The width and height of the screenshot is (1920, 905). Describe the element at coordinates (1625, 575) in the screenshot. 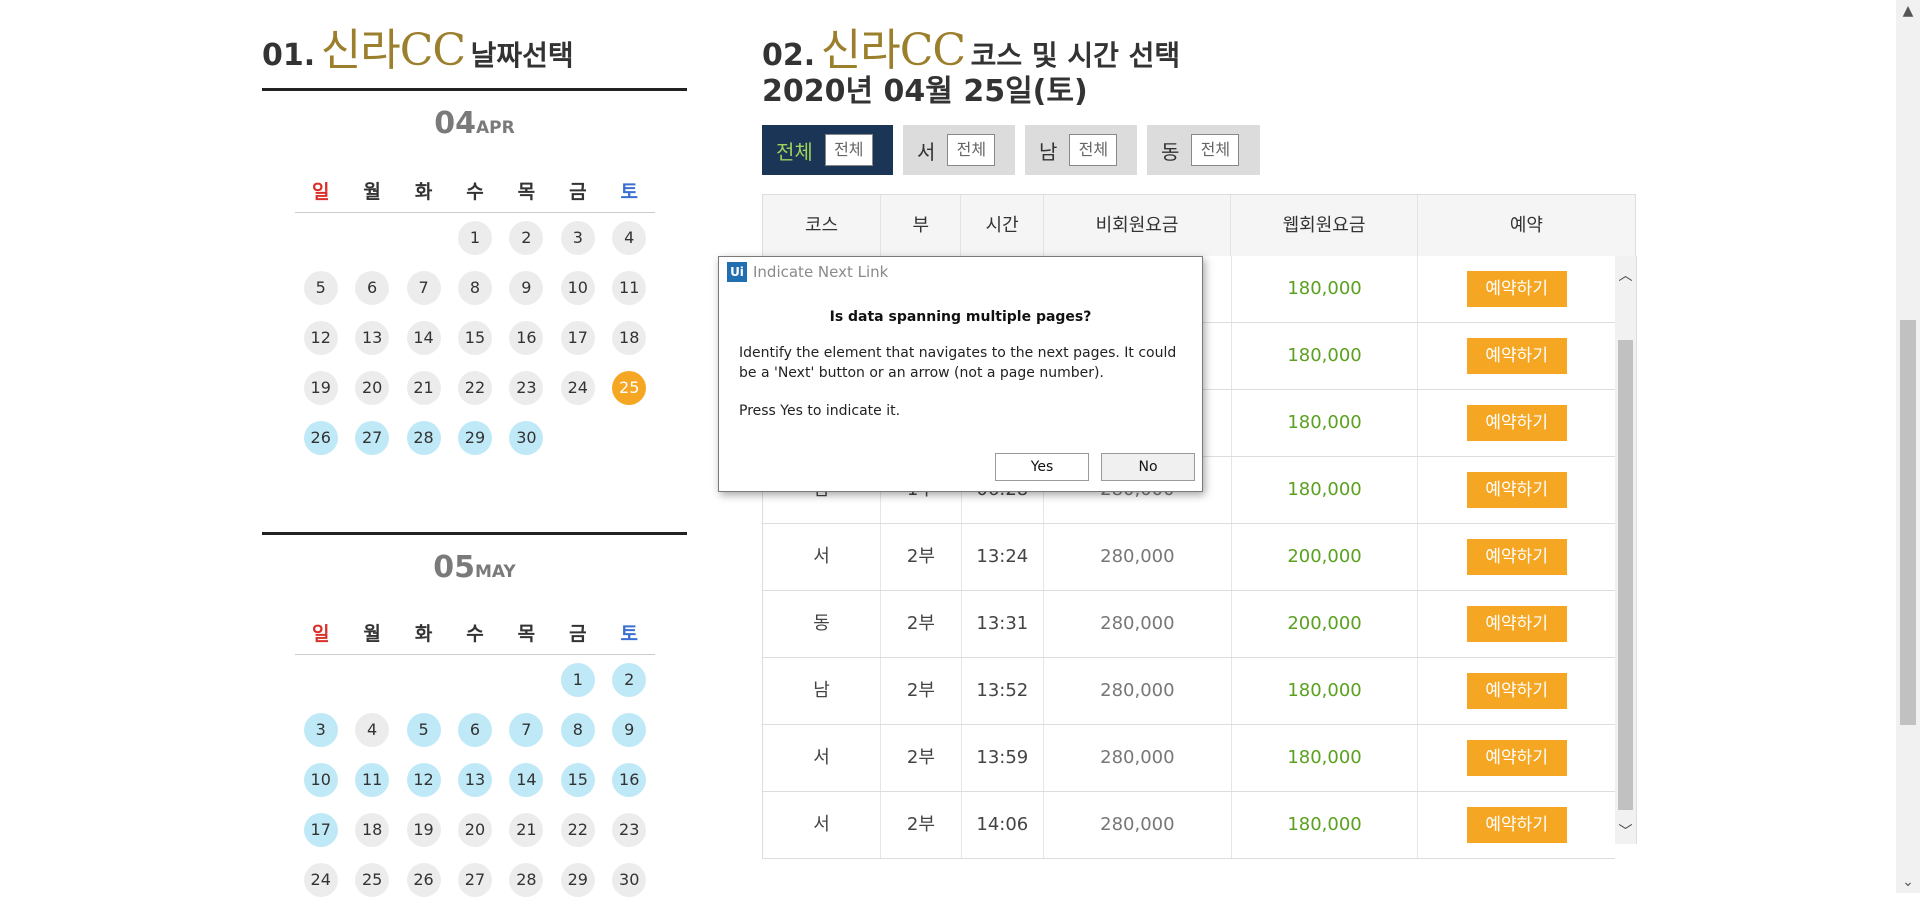

I see `table-scroll-thumb` at that location.